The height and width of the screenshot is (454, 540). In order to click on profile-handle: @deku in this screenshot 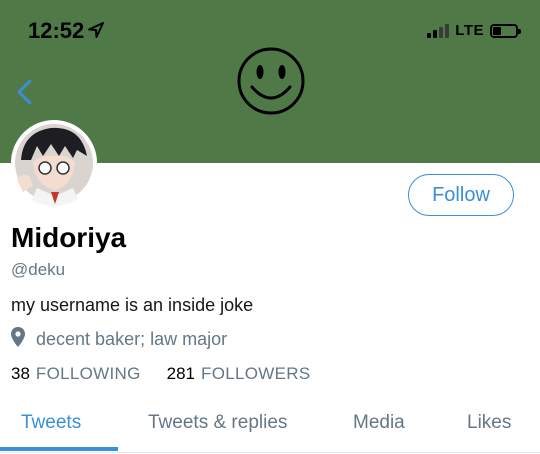, I will do `click(38, 269)`.